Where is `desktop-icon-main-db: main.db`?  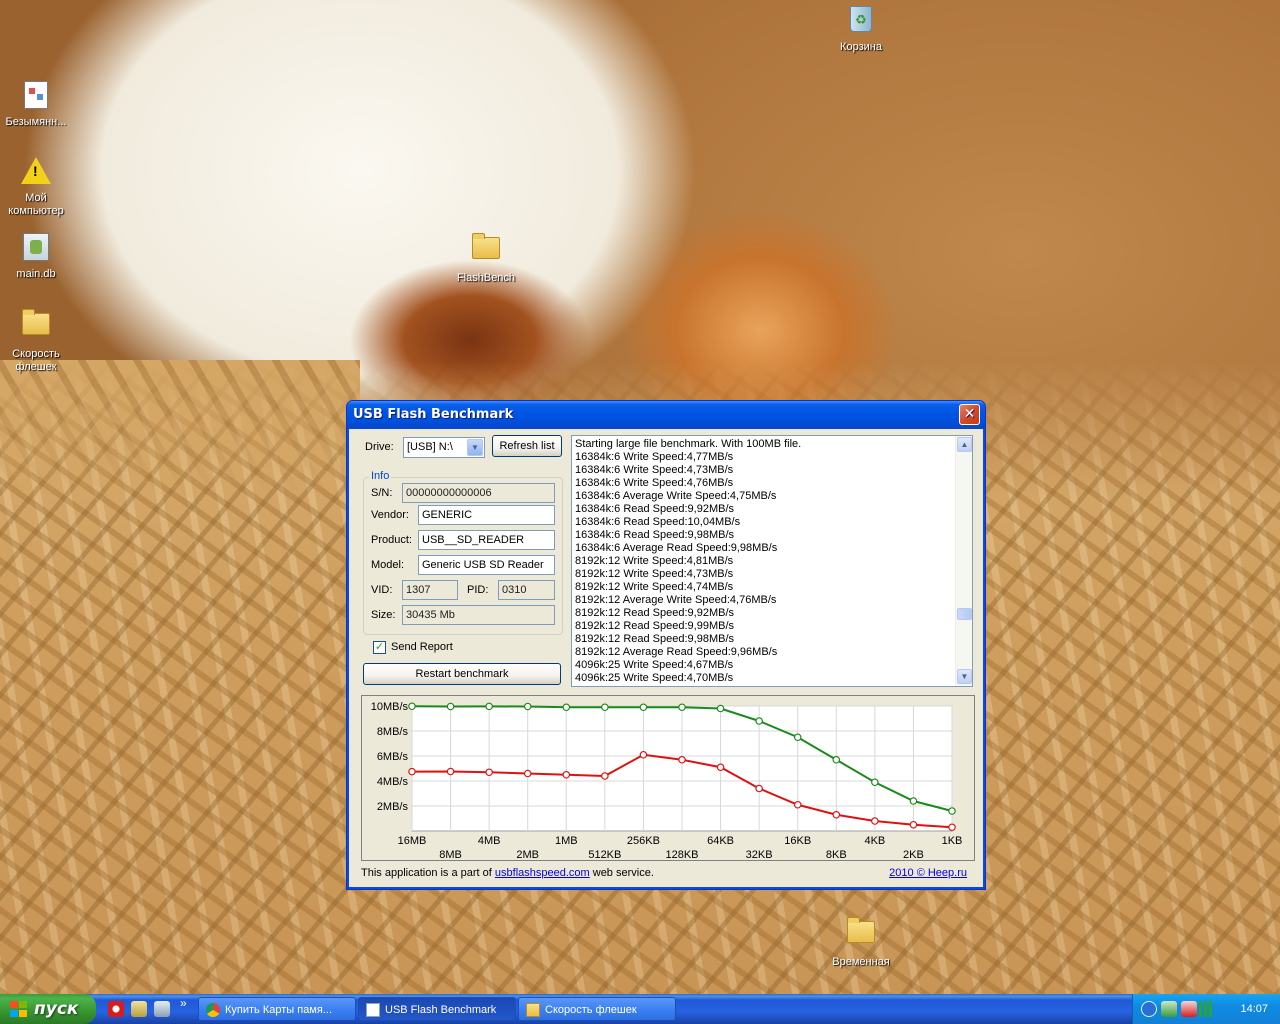 desktop-icon-main-db: main.db is located at coordinates (38, 256).